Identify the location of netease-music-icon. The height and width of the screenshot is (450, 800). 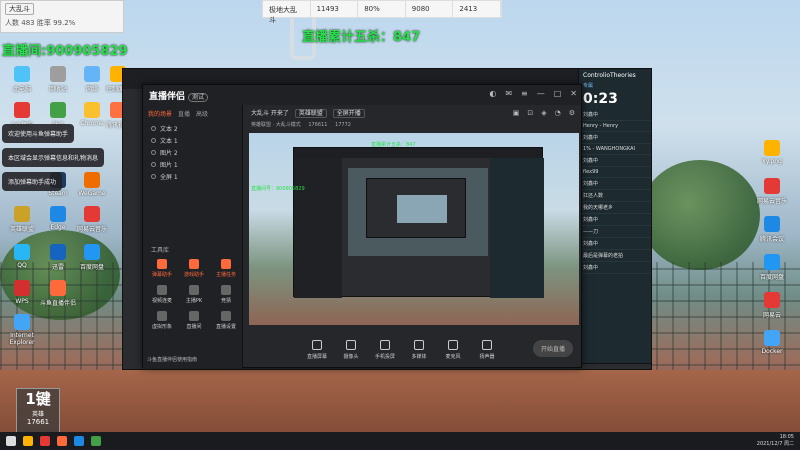
(45, 441).